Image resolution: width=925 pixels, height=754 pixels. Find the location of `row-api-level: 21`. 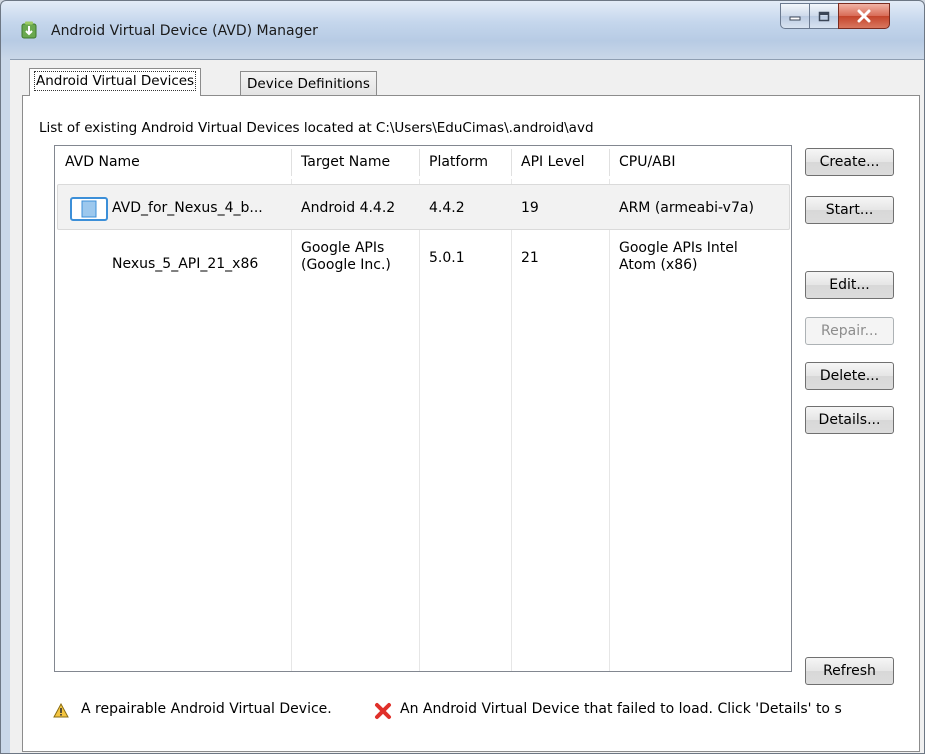

row-api-level: 21 is located at coordinates (530, 258).